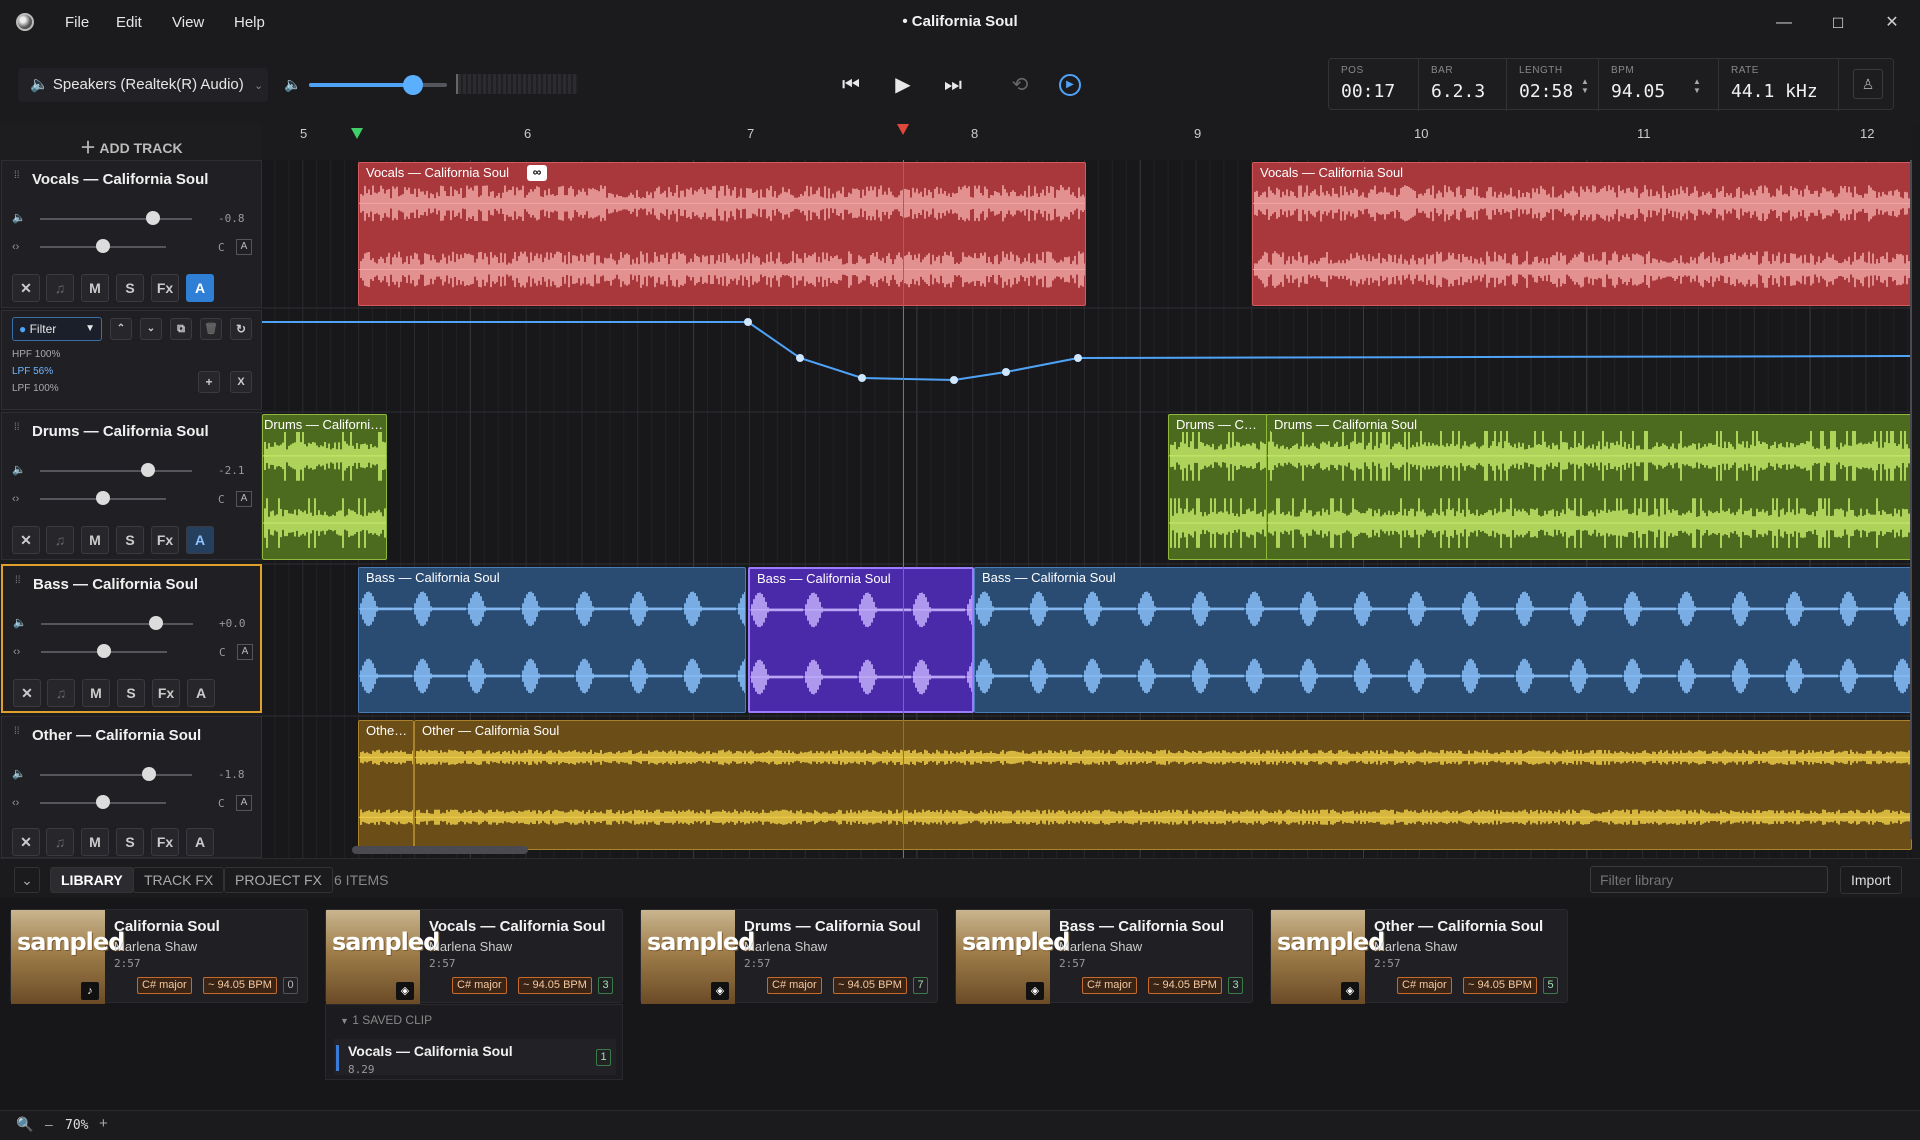 The height and width of the screenshot is (1140, 1920). What do you see at coordinates (151, 329) in the screenshot?
I see `move-down-icon: ⌄` at bounding box center [151, 329].